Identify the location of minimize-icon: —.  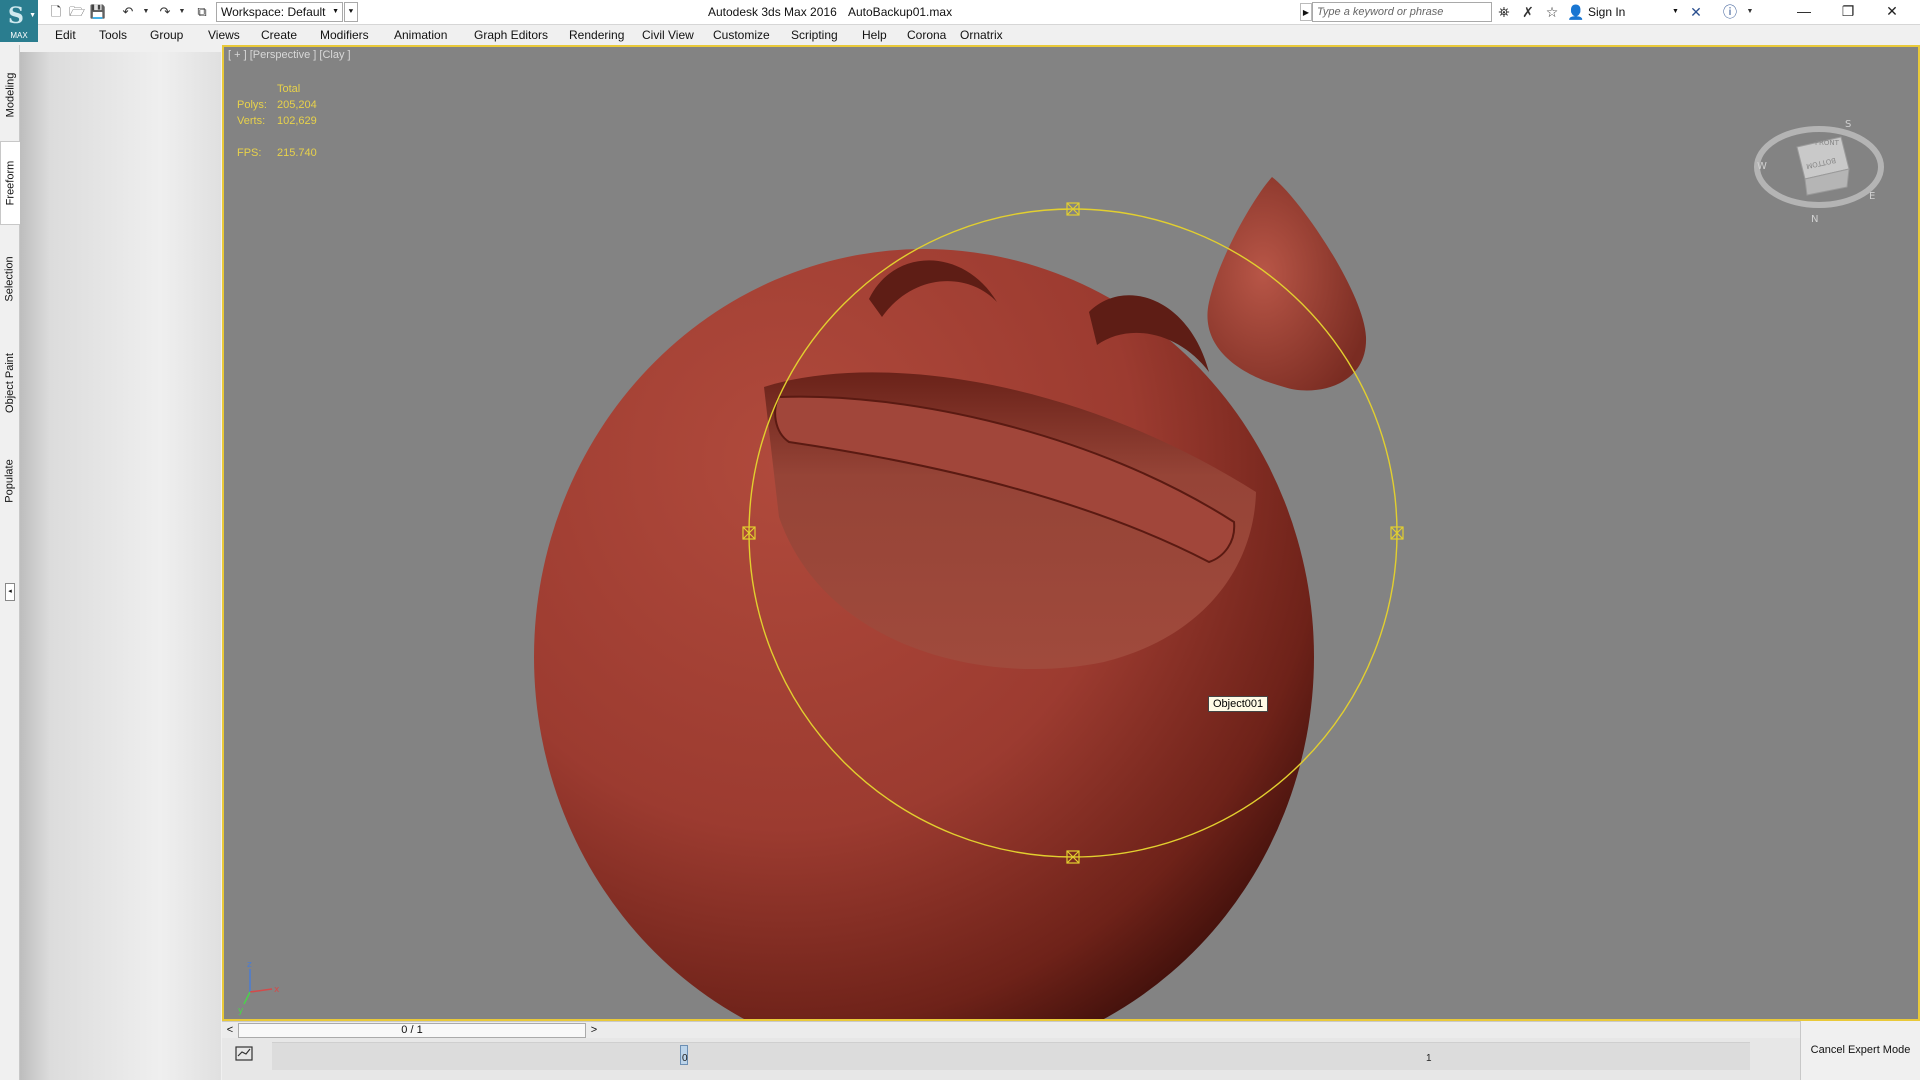
(1804, 12).